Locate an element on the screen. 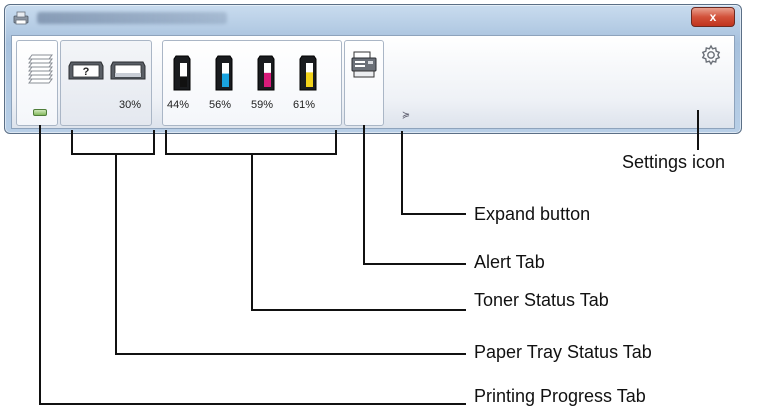  callout-expand-button: Expand button is located at coordinates (532, 214).